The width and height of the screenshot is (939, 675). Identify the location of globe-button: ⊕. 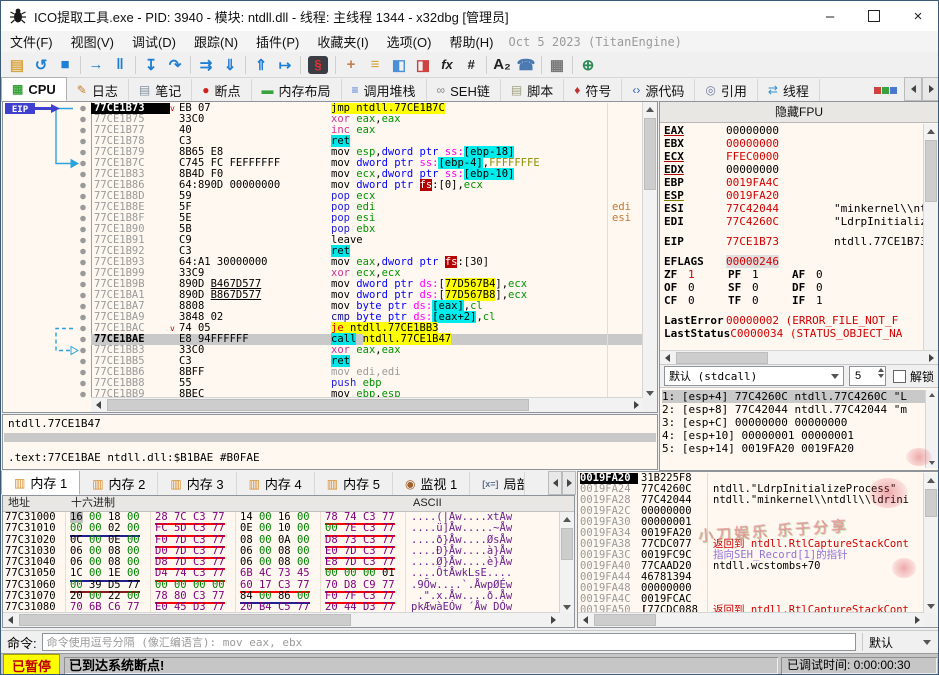
(588, 65).